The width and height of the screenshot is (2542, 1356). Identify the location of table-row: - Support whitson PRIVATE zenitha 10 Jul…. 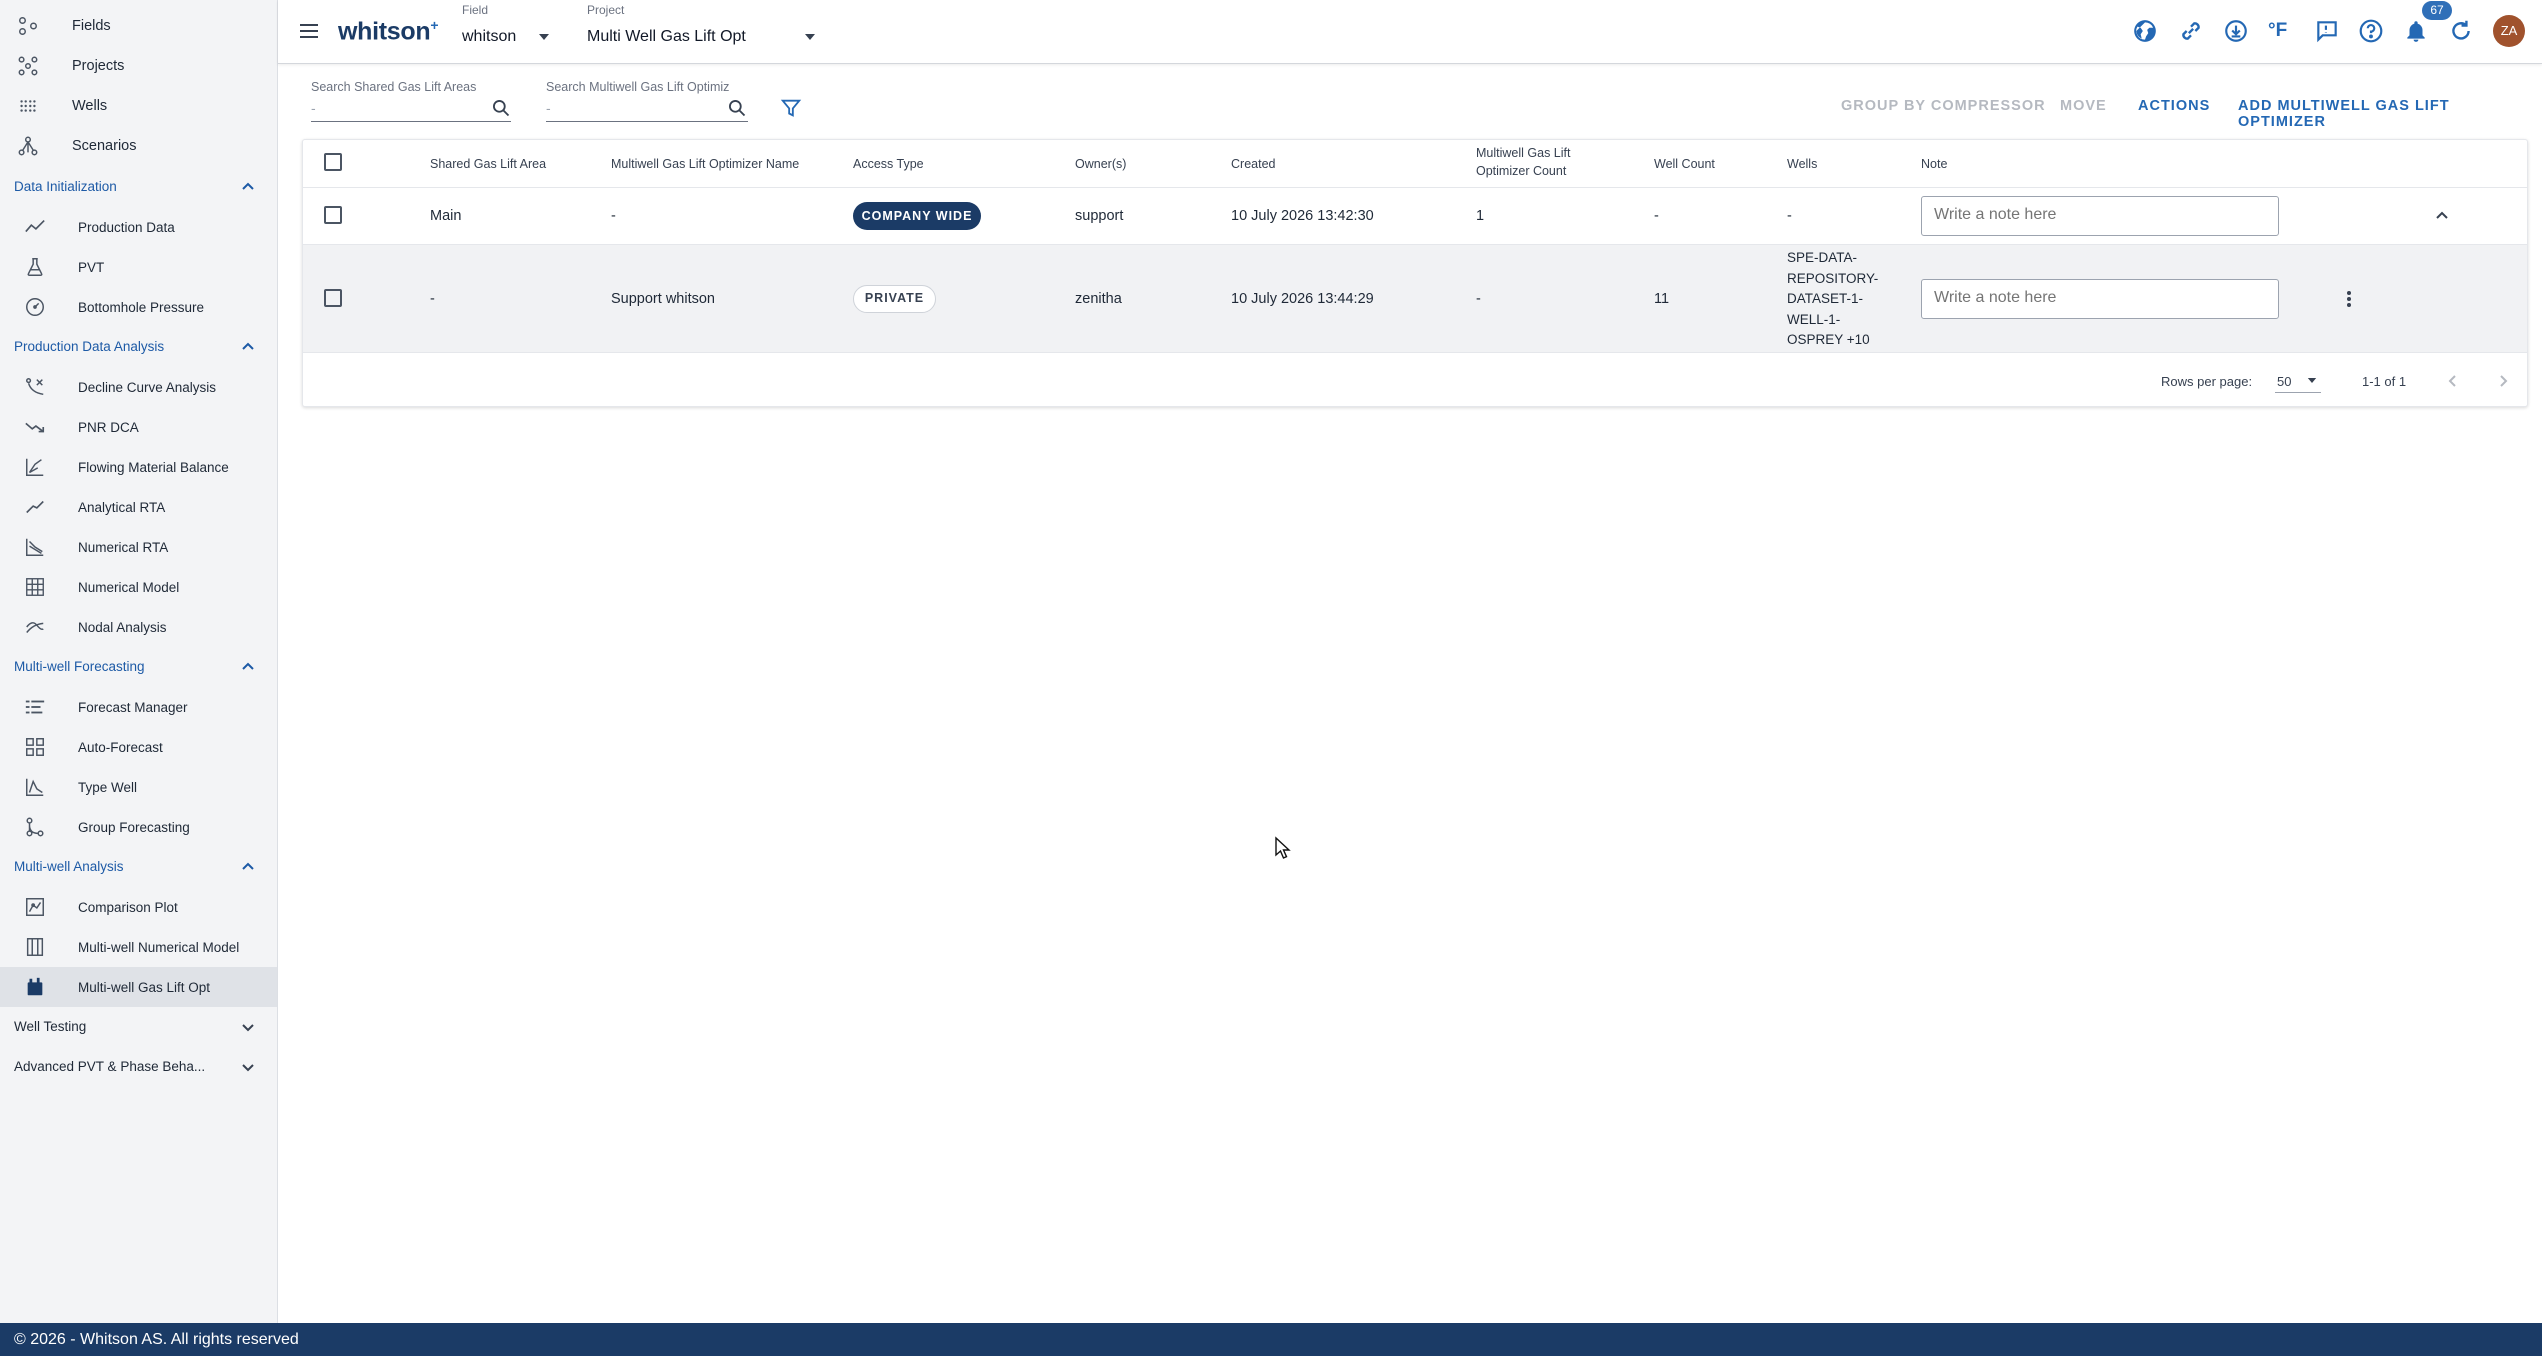
(1415, 298).